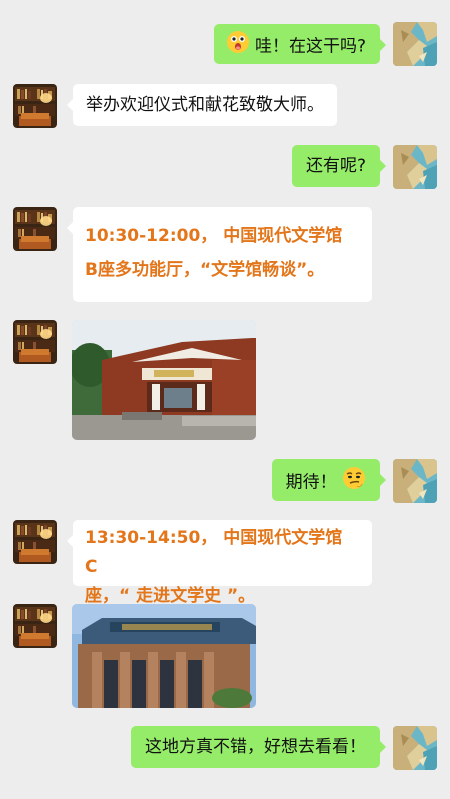  What do you see at coordinates (311, 482) in the screenshot?
I see `message-text: 期待！` at bounding box center [311, 482].